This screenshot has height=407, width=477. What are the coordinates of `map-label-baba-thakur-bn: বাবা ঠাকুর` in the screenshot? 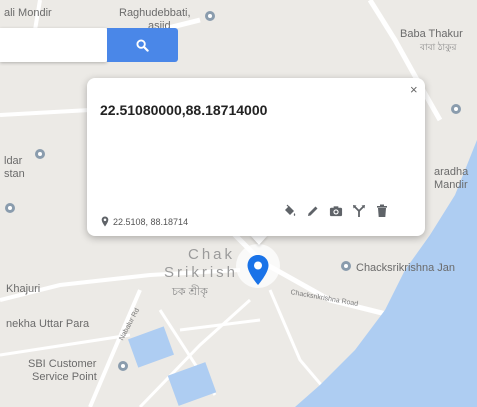 It's located at (438, 47).